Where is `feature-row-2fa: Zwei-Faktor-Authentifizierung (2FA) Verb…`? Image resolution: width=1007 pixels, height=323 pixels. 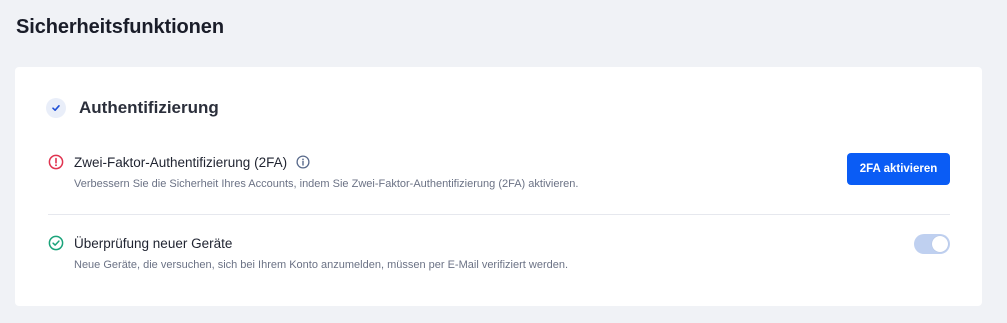 feature-row-2fa: Zwei-Faktor-Authentifizierung (2FA) Verb… is located at coordinates (499, 171).